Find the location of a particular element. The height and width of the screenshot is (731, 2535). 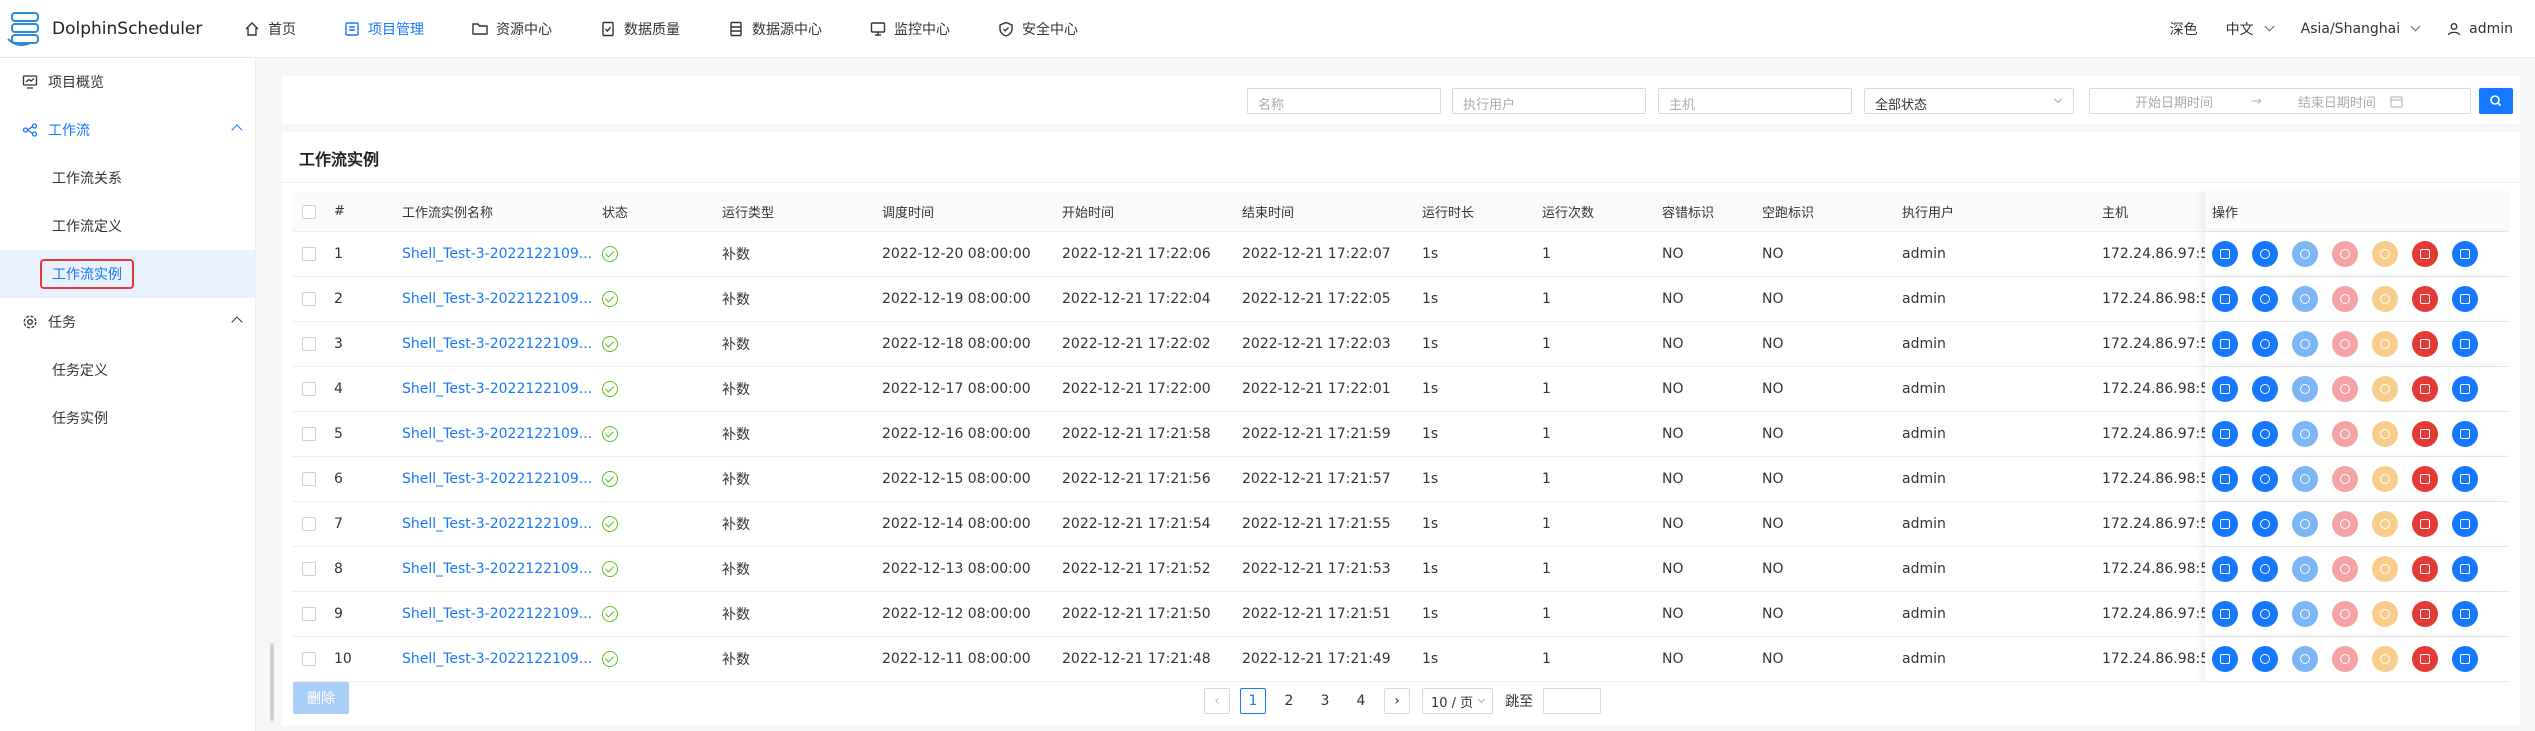

nav-security: 安全中心 is located at coordinates (1038, 29).